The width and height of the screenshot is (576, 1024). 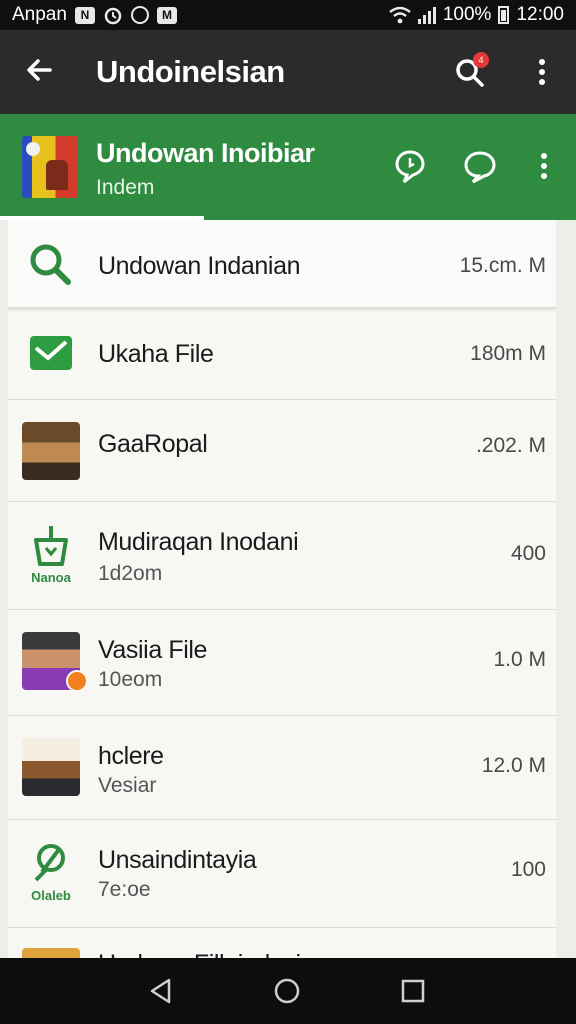 I want to click on file-title: Vasiia File, so click(x=153, y=650).